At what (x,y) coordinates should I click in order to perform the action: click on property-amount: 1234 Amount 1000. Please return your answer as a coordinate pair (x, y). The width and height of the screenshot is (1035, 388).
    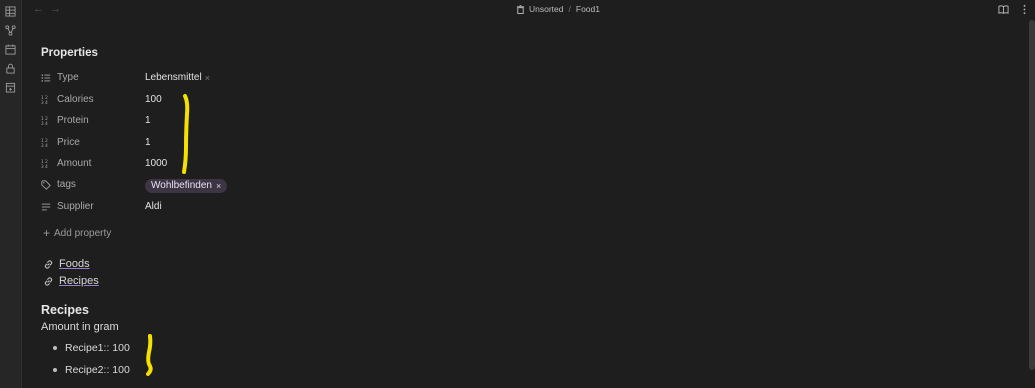
    Looking at the image, I should click on (241, 166).